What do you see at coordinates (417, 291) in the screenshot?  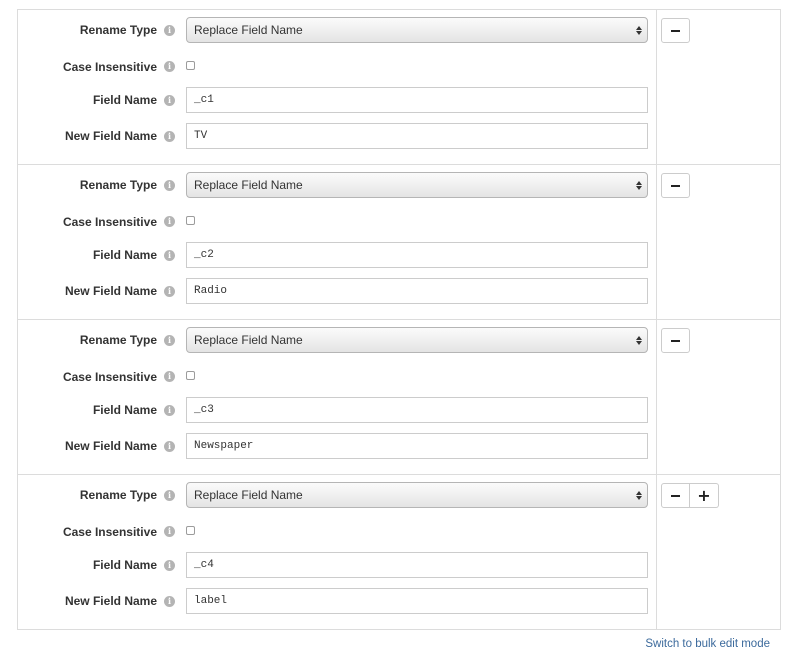 I see `new-field-name-input: Radio` at bounding box center [417, 291].